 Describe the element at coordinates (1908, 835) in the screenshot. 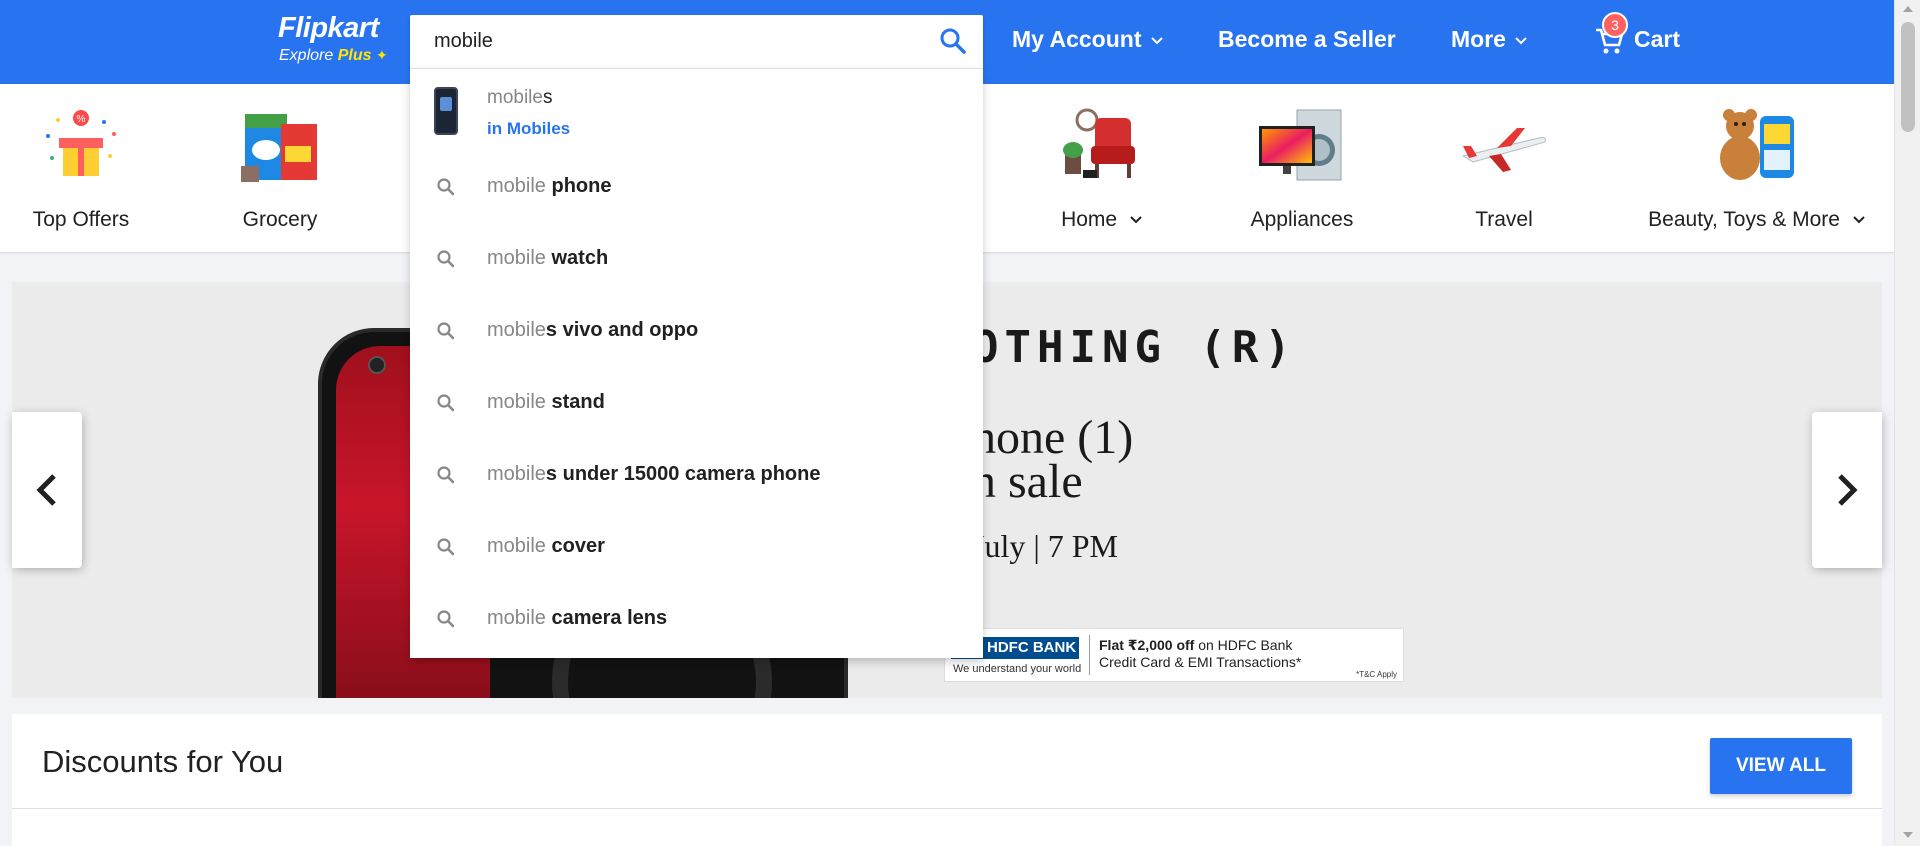

I see `scroll-down-arrow` at that location.